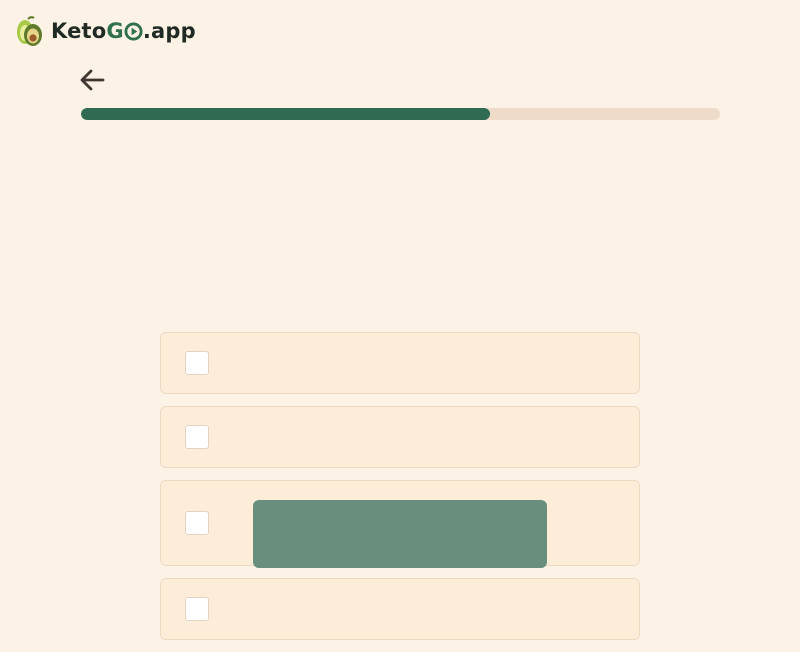  I want to click on progress-bar-fill, so click(285, 114).